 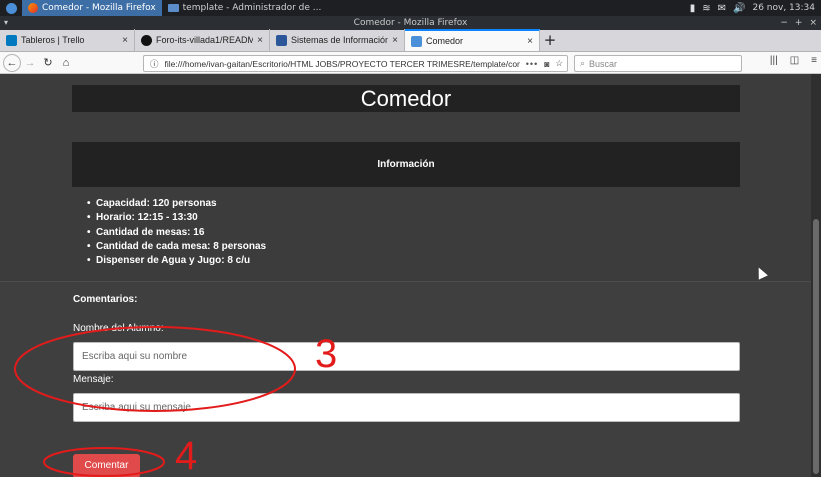 What do you see at coordinates (406, 356) in the screenshot?
I see `name-field: Escriba aqui su nombre` at bounding box center [406, 356].